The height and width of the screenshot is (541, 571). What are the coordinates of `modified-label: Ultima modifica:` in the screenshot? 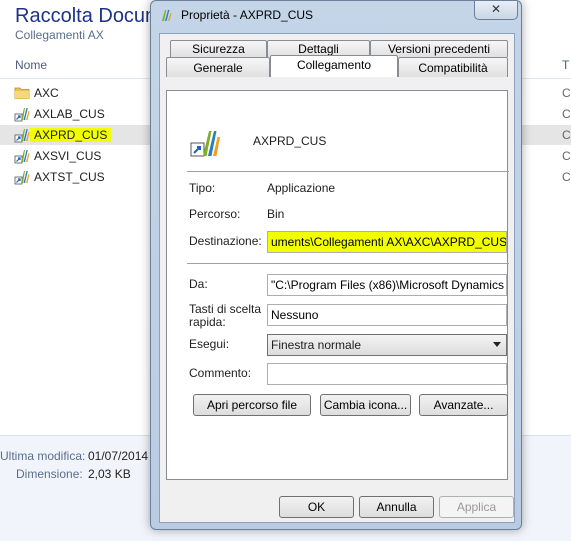 It's located at (43, 456).